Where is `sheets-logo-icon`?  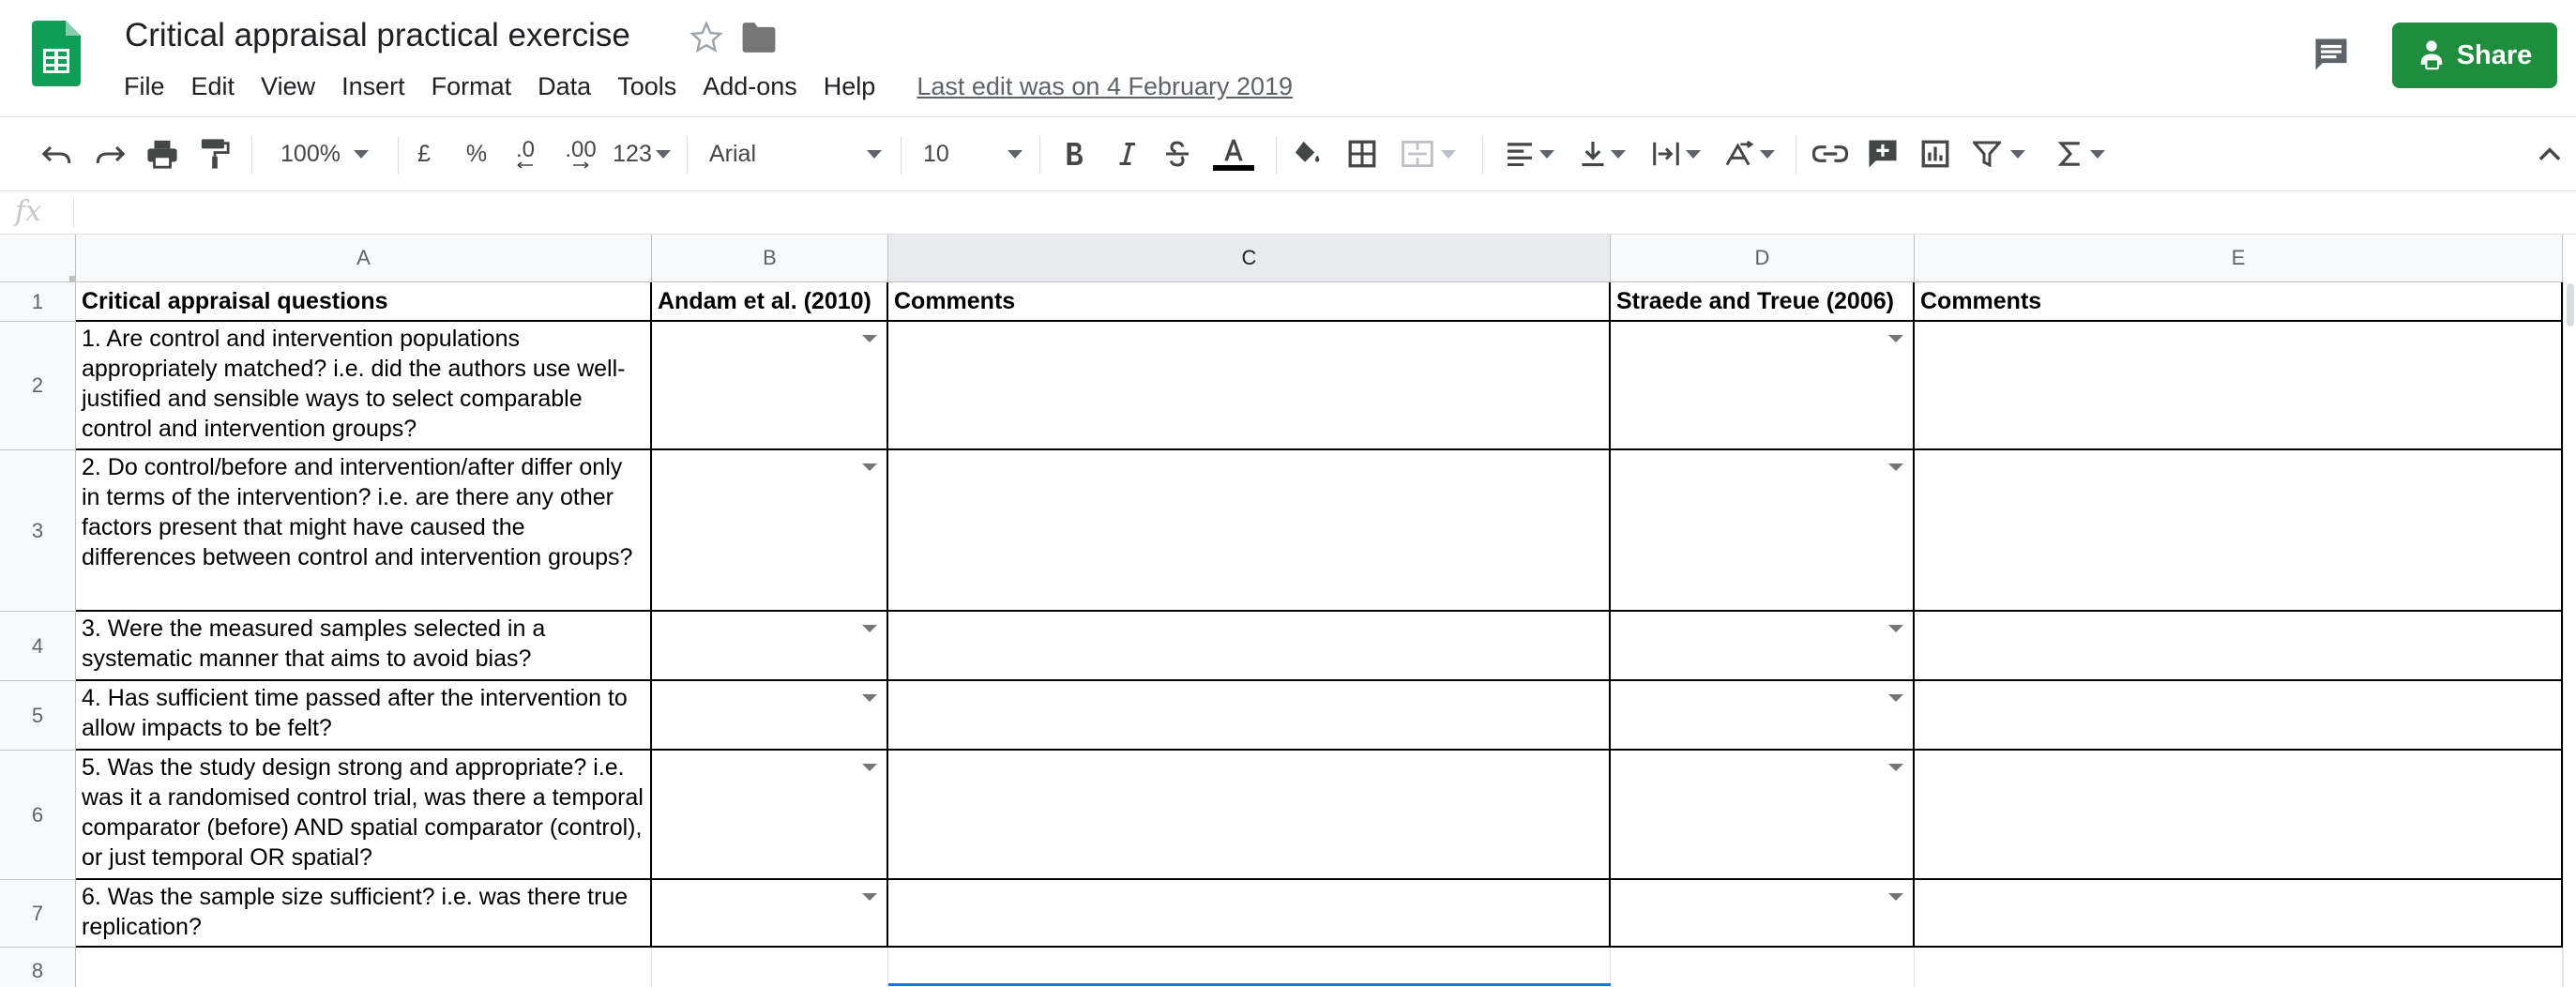 sheets-logo-icon is located at coordinates (57, 53).